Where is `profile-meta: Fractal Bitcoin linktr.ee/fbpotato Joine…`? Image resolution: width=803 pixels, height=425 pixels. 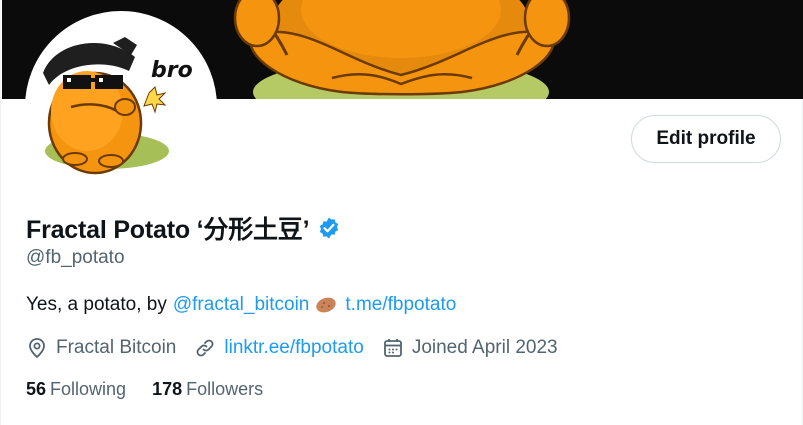 profile-meta: Fractal Bitcoin linktr.ee/fbpotato Joine… is located at coordinates (301, 348).